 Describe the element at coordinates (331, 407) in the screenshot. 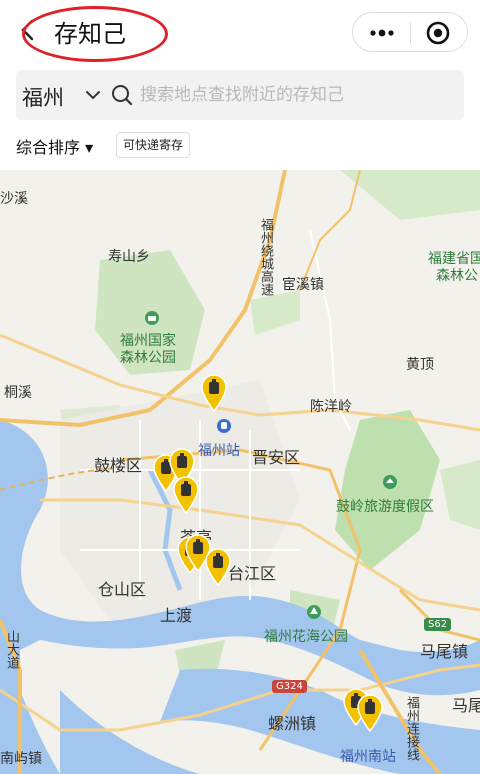

I see `map-label-chenyangling: 陈洋岭` at that location.